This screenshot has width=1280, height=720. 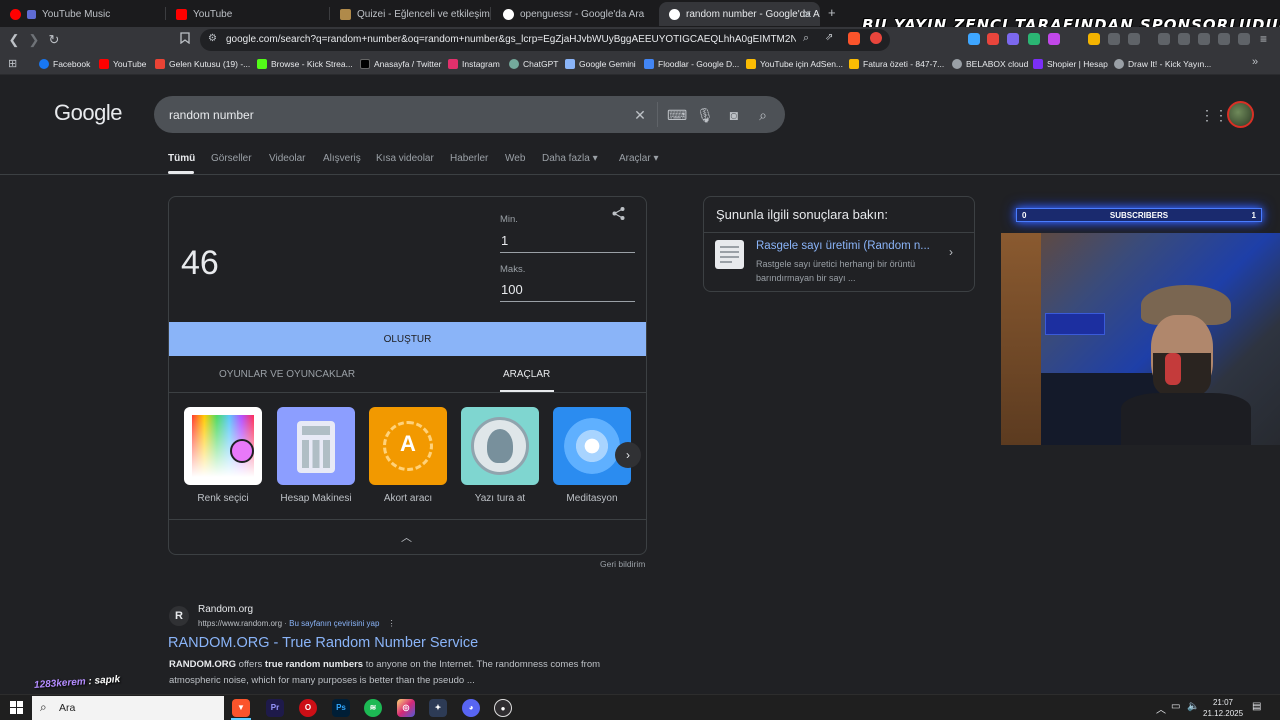 What do you see at coordinates (225, 609) in the screenshot?
I see `result-site-name: Random.org` at bounding box center [225, 609].